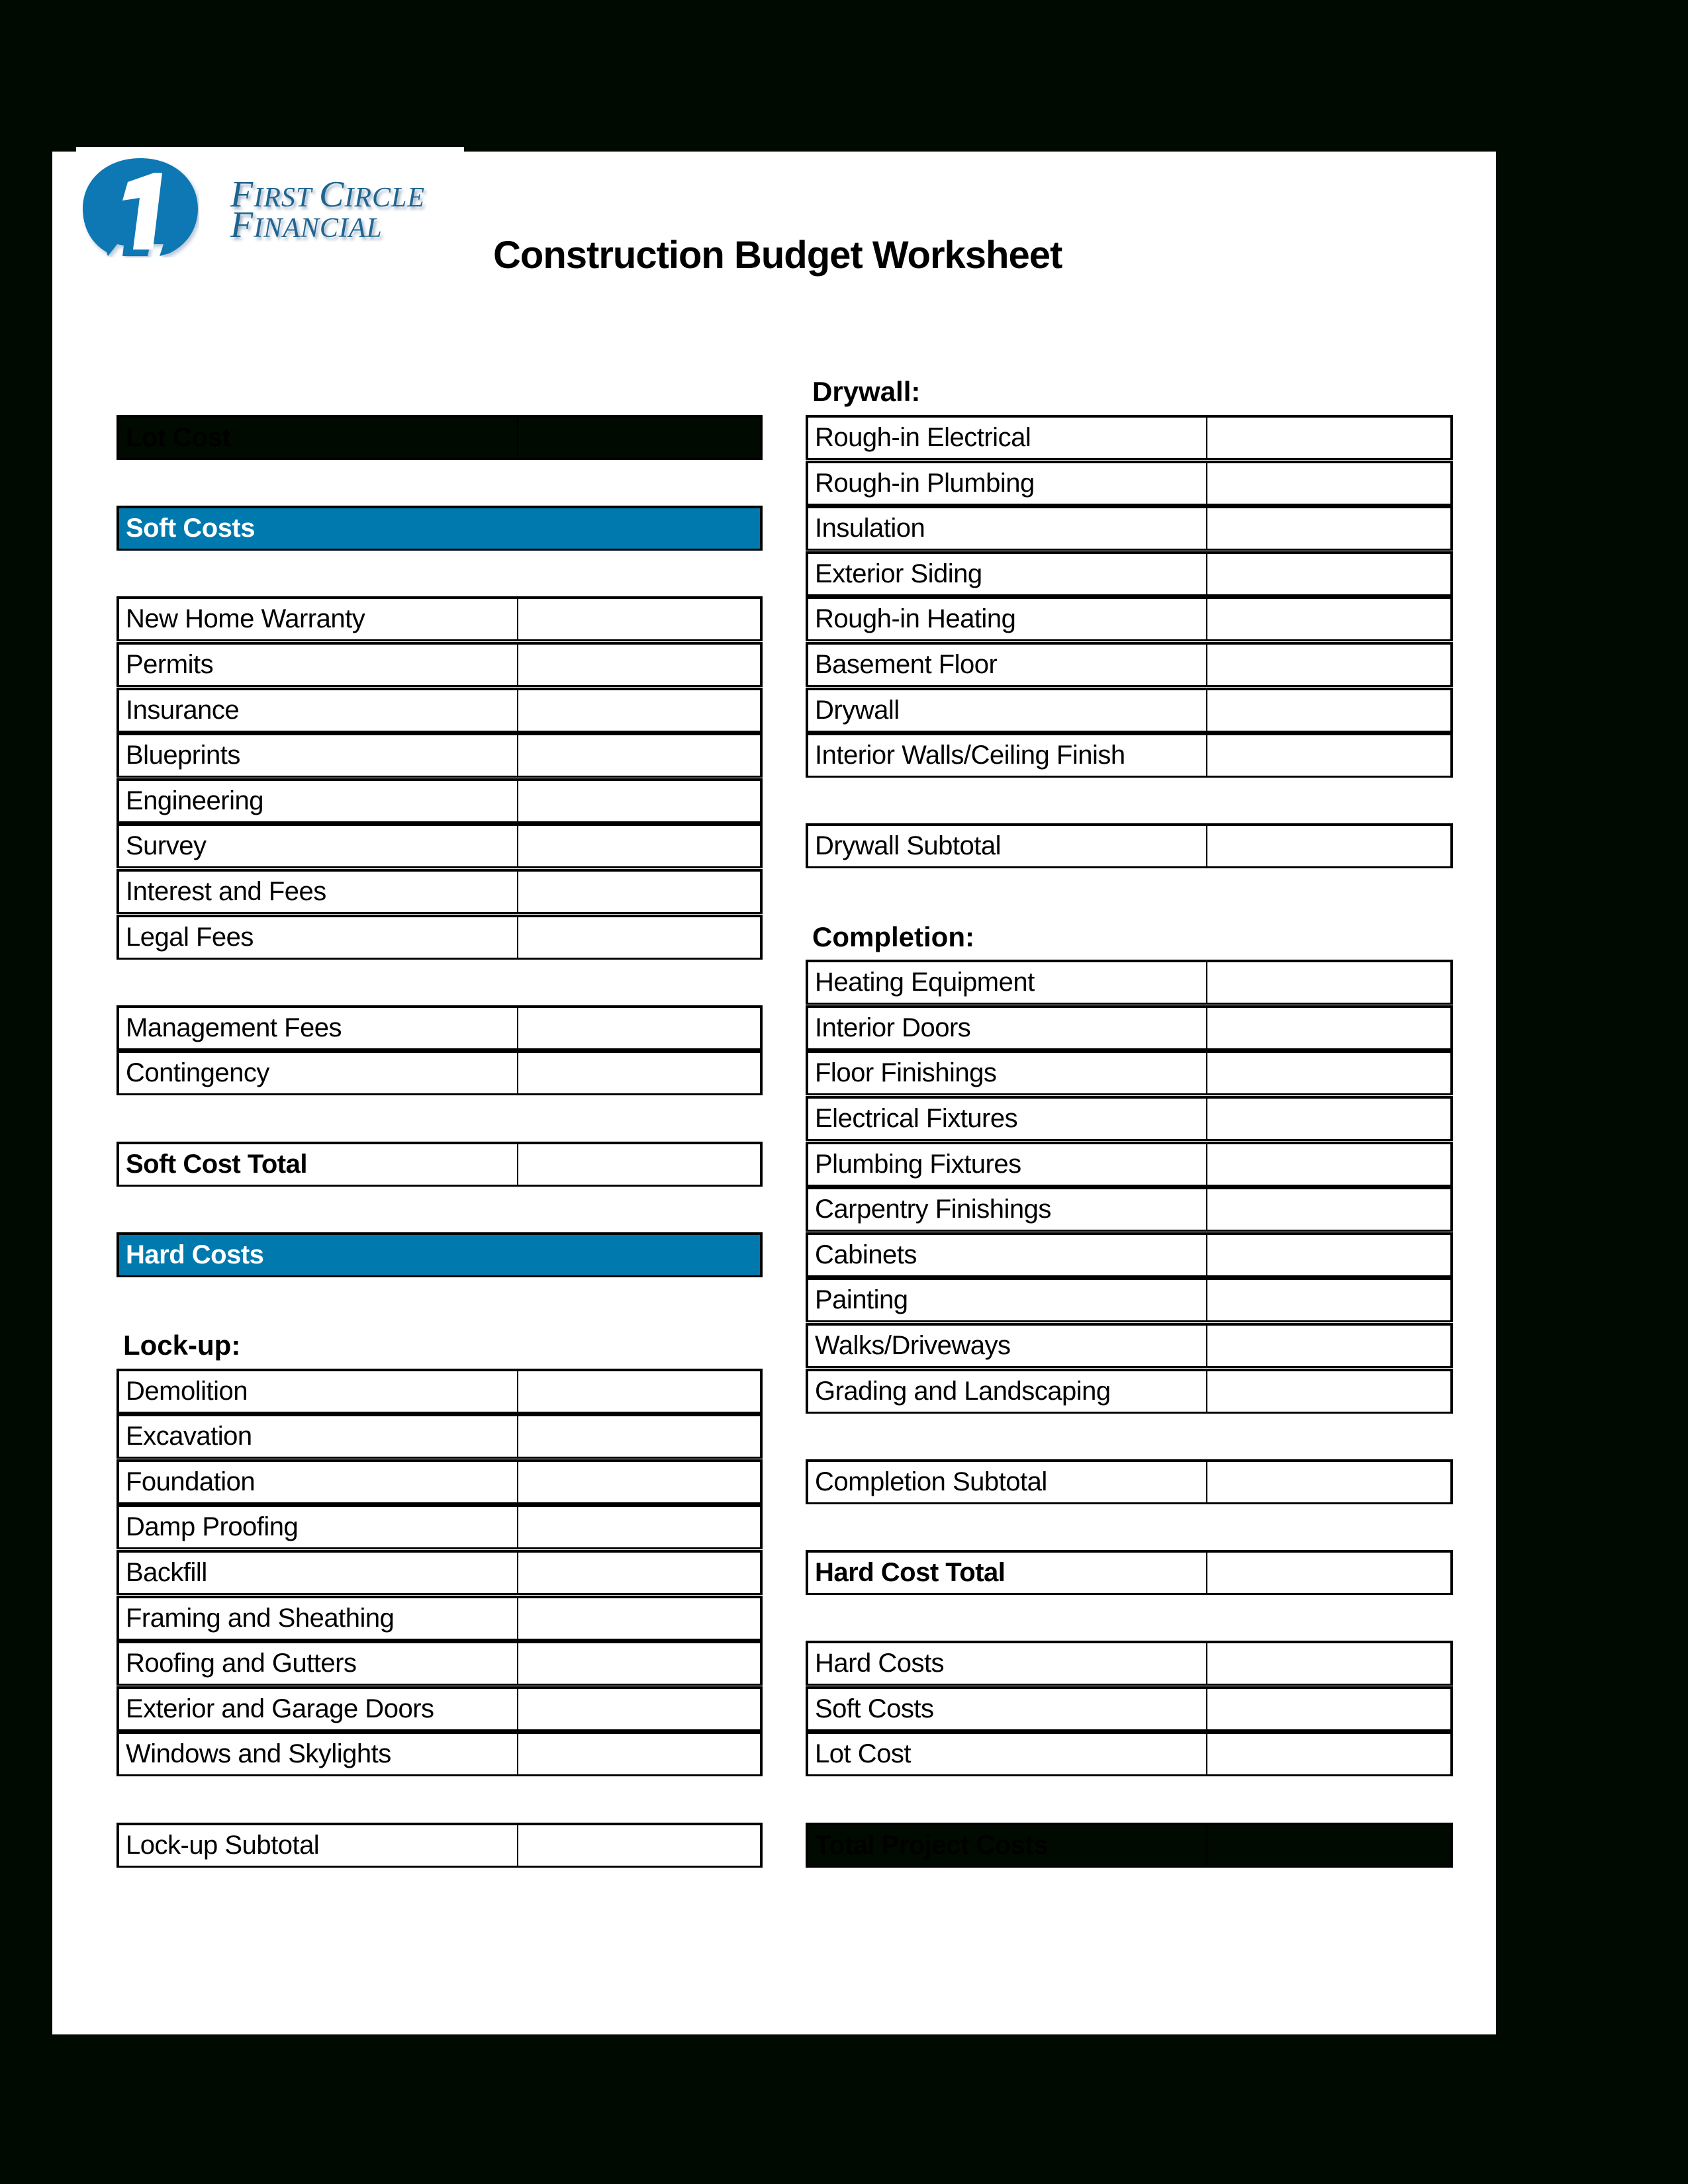 This screenshot has height=2184, width=1688. I want to click on windows-and-skylights-label: Windows and Skylights, so click(258, 1753).